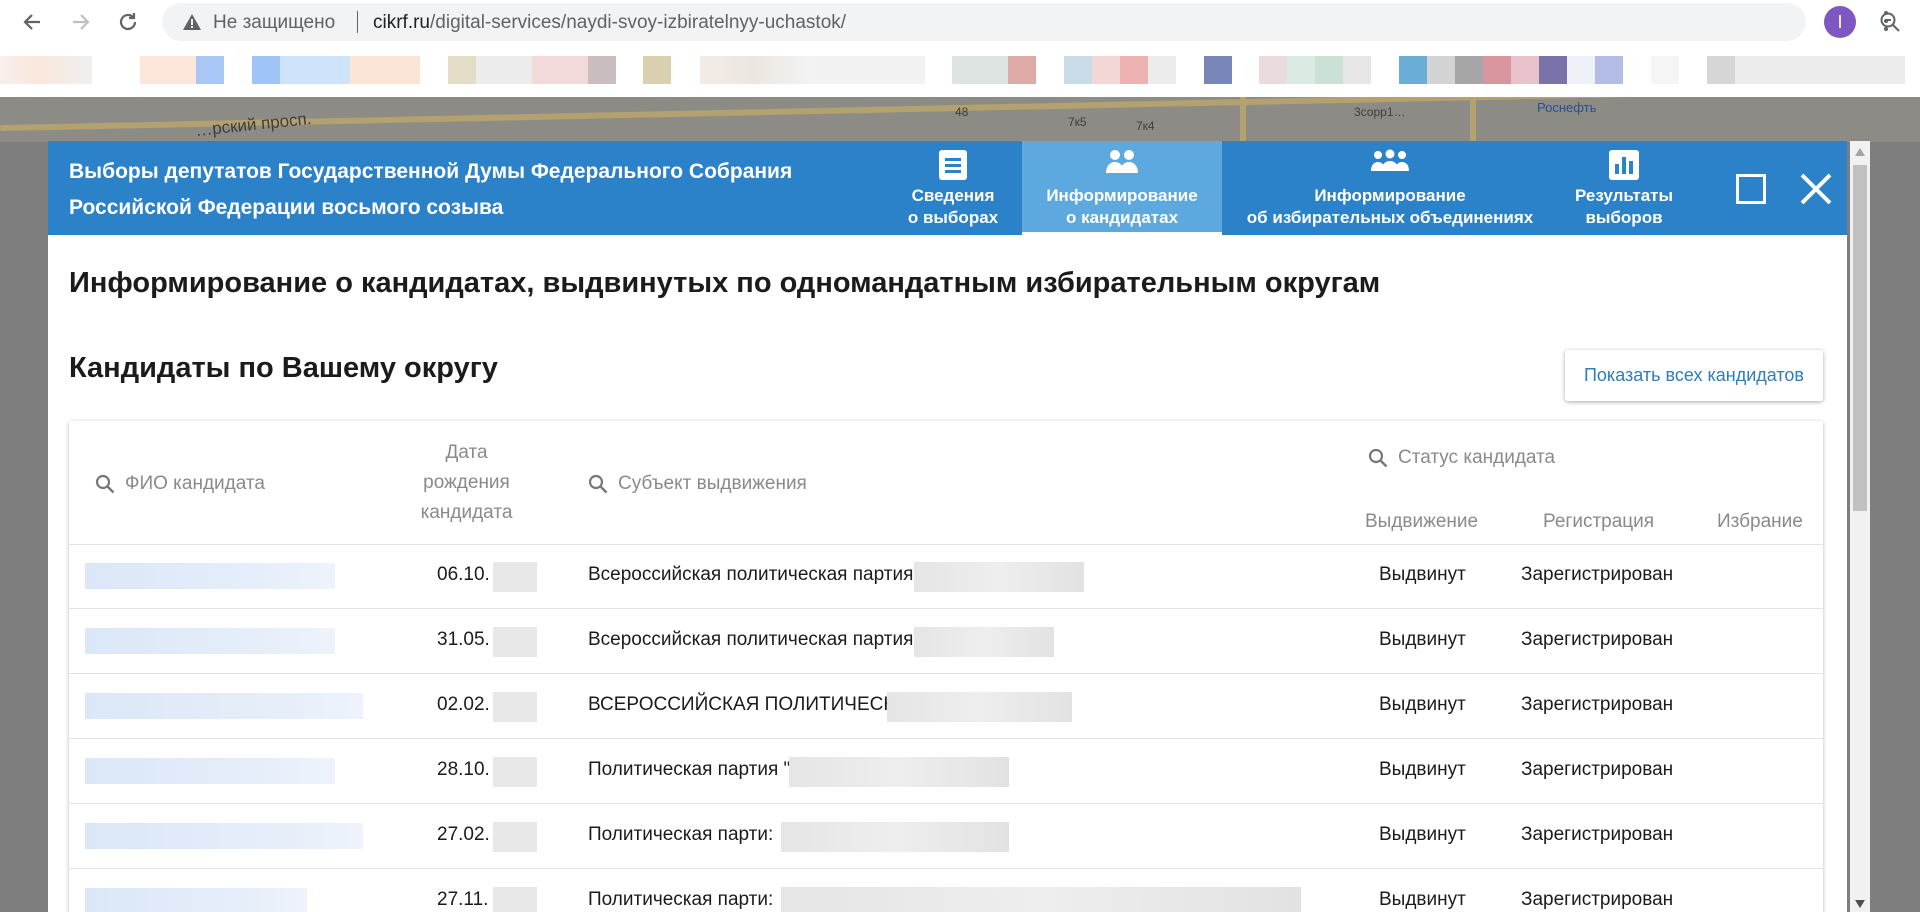 This screenshot has height=912, width=1920. Describe the element at coordinates (697, 484) in the screenshot. I see `subject-search: Субъект выдвижения` at that location.